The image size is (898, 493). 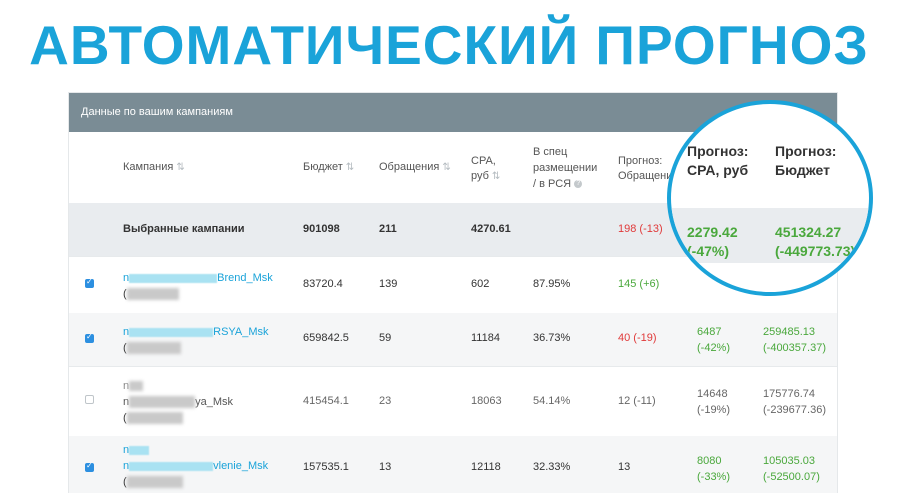 I want to click on row-placement: 54.14%, so click(x=552, y=401).